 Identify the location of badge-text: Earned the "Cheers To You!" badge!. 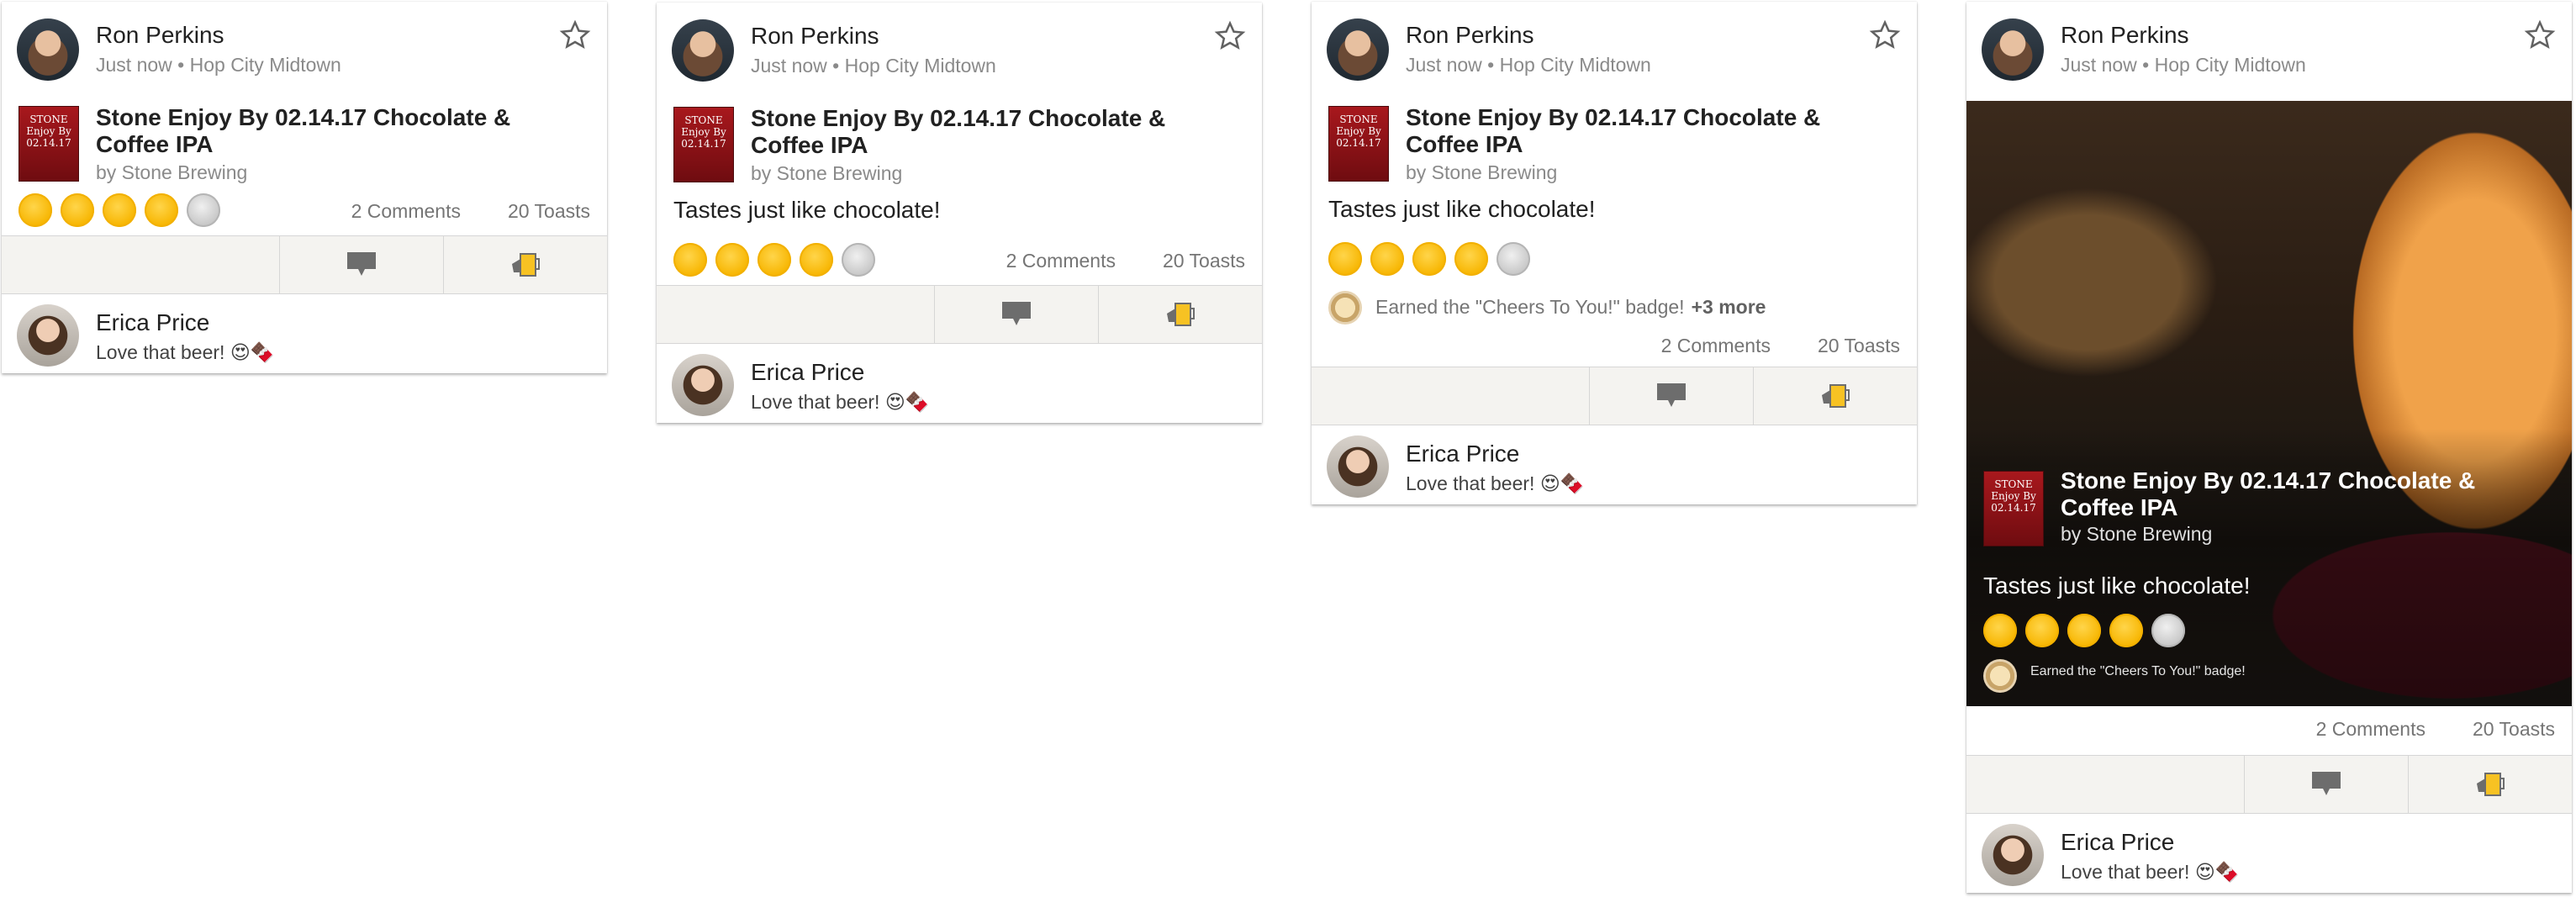
(2138, 671).